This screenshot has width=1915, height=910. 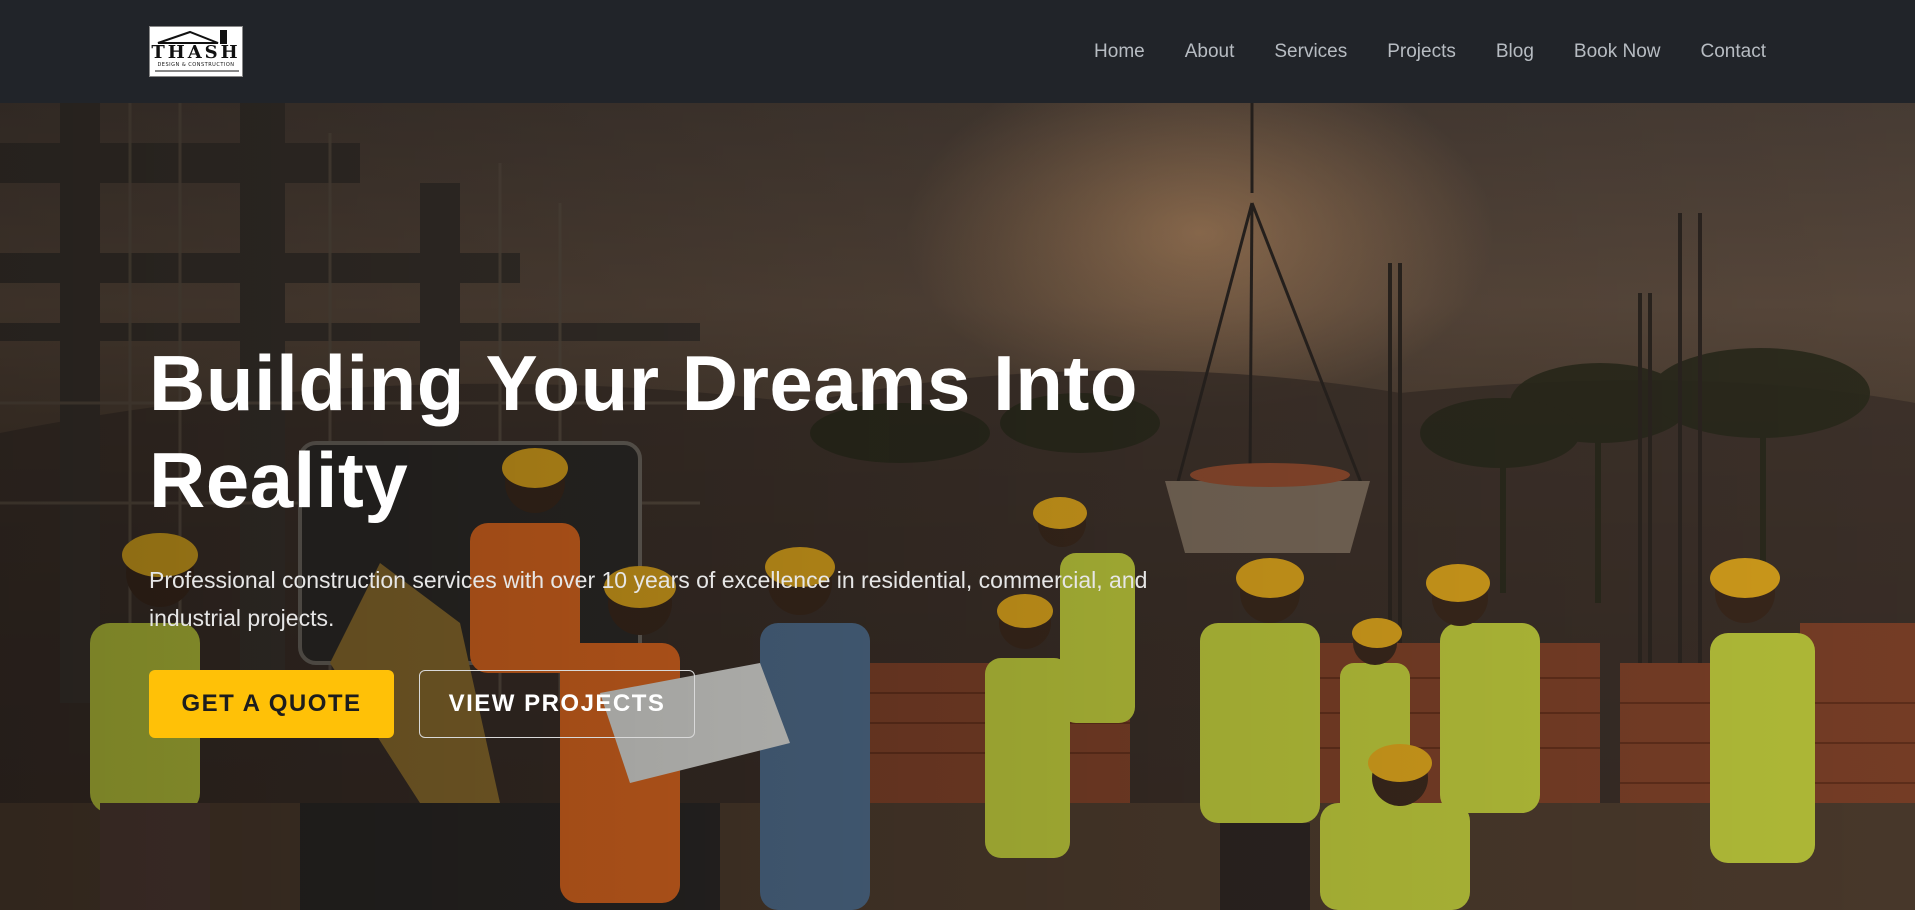 What do you see at coordinates (557, 704) in the screenshot?
I see `view-projects-button: VIEW PROJECTS` at bounding box center [557, 704].